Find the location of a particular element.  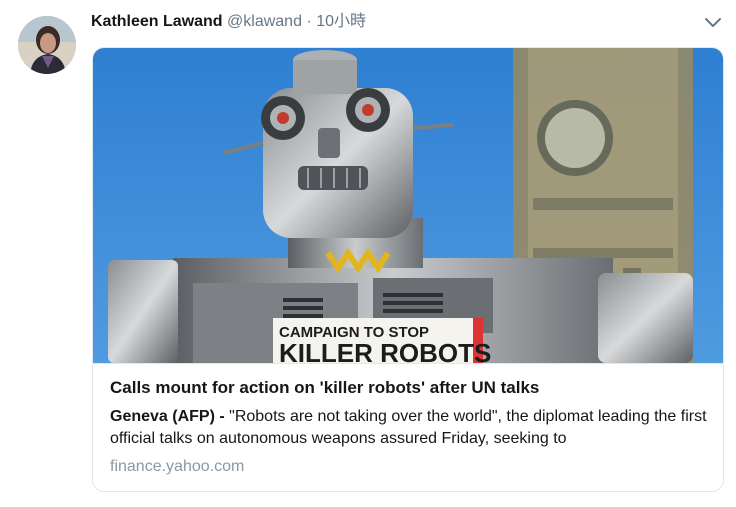

avatar is located at coordinates (47, 45).